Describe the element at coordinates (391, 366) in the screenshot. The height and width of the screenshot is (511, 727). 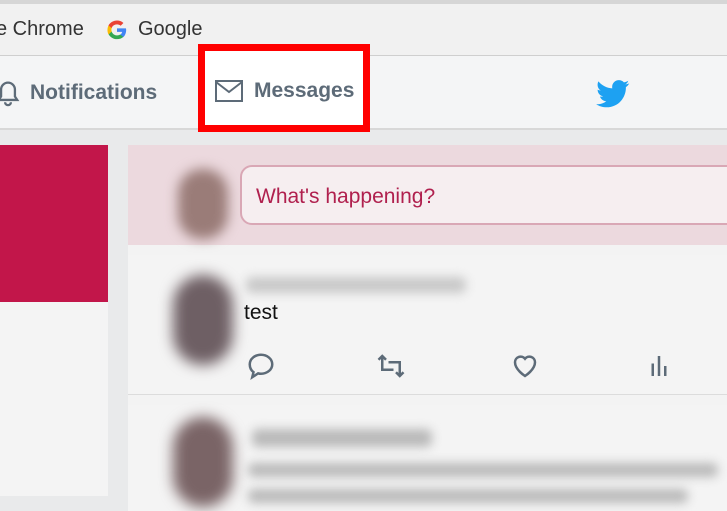
I see `retweet-icon` at that location.